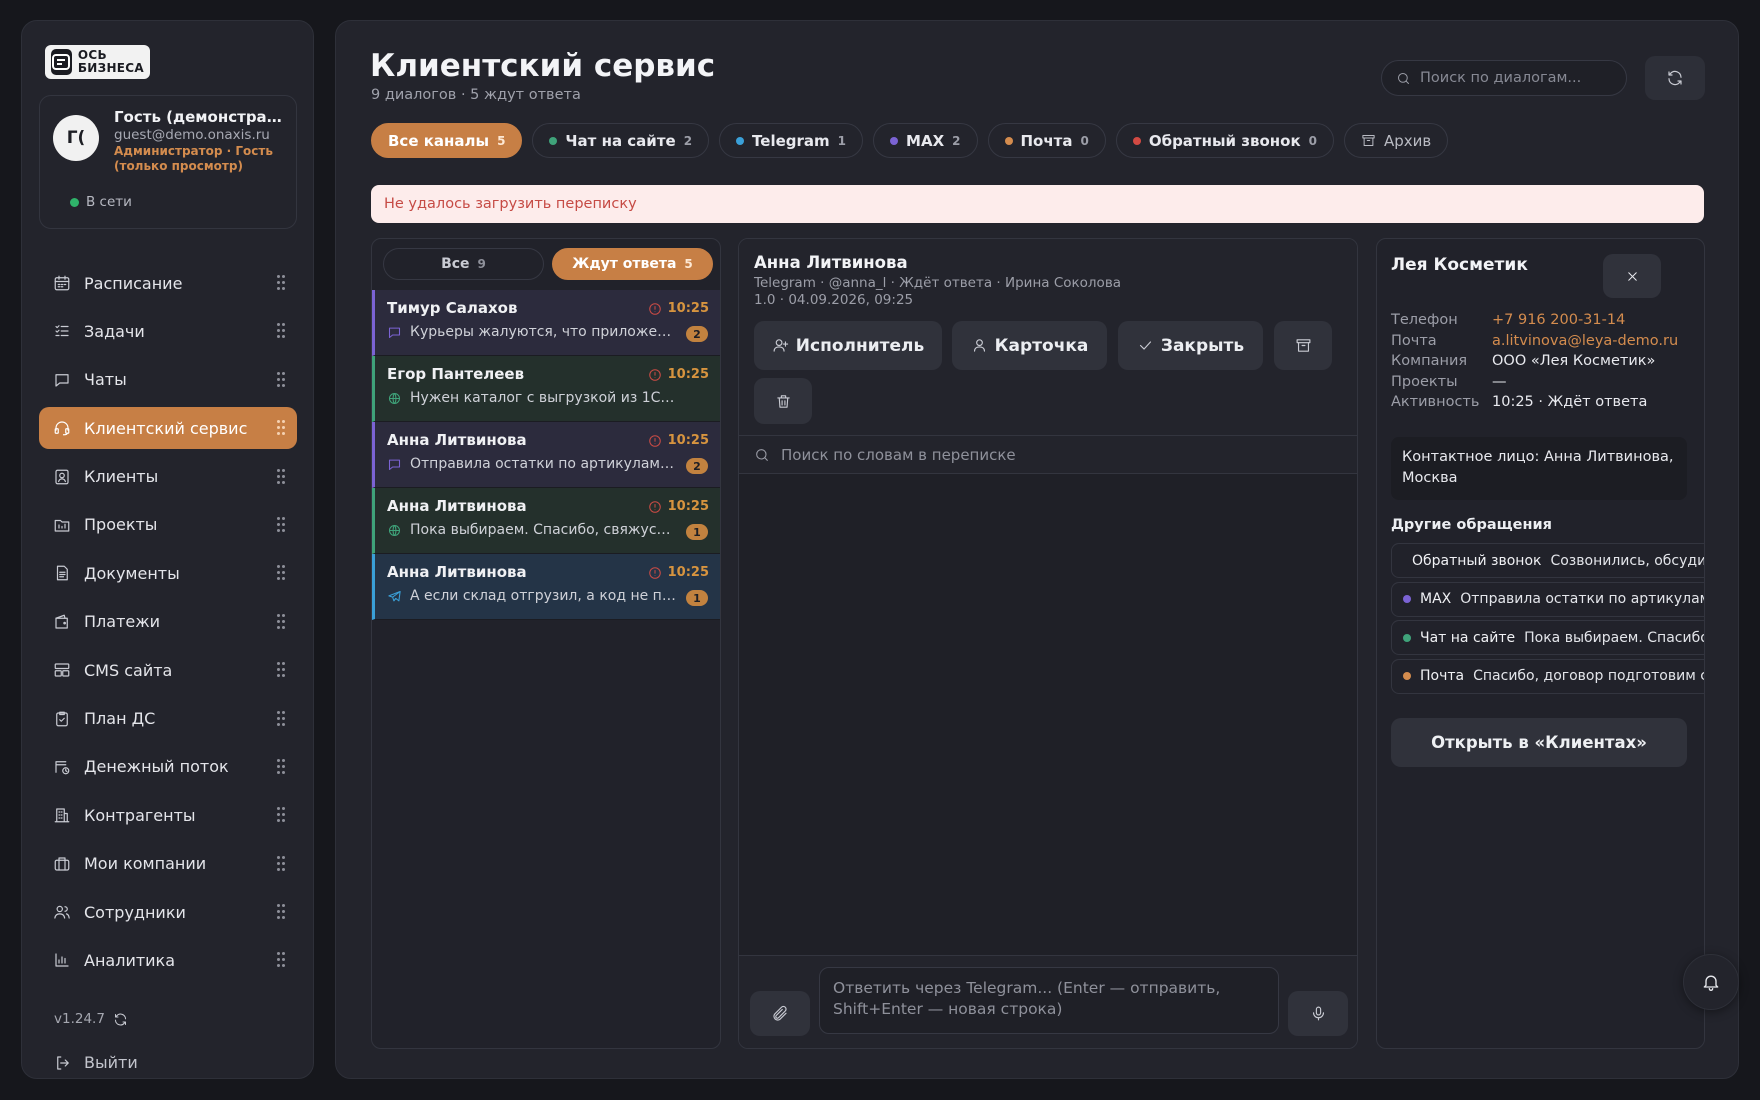 Image resolution: width=1760 pixels, height=1100 pixels. Describe the element at coordinates (168, 670) in the screenshot. I see `sidebar-item-9: CMS сайта` at that location.